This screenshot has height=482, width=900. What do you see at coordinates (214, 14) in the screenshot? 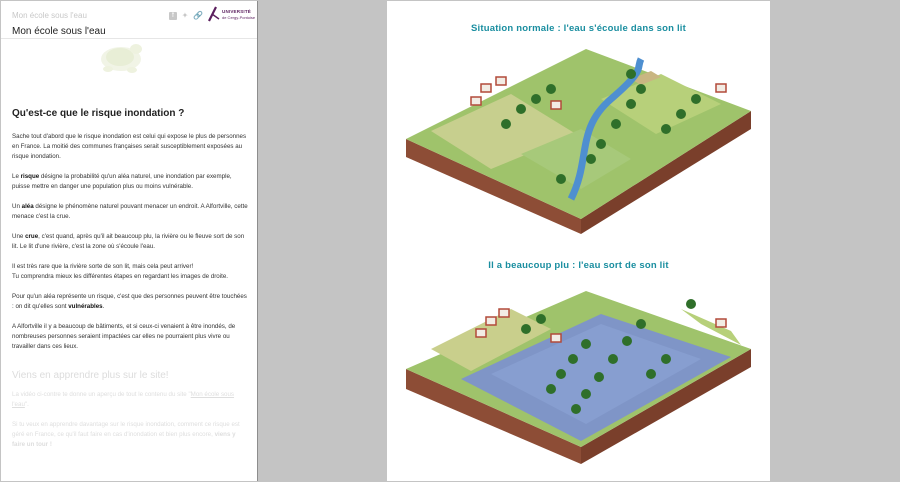
I see `university-logo-mark` at bounding box center [214, 14].